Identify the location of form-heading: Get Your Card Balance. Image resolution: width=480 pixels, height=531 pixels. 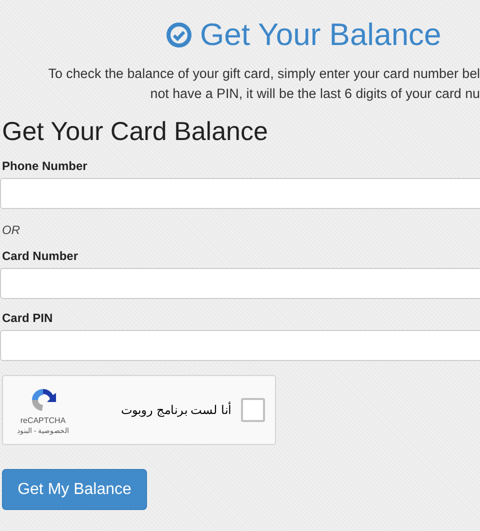
(135, 131).